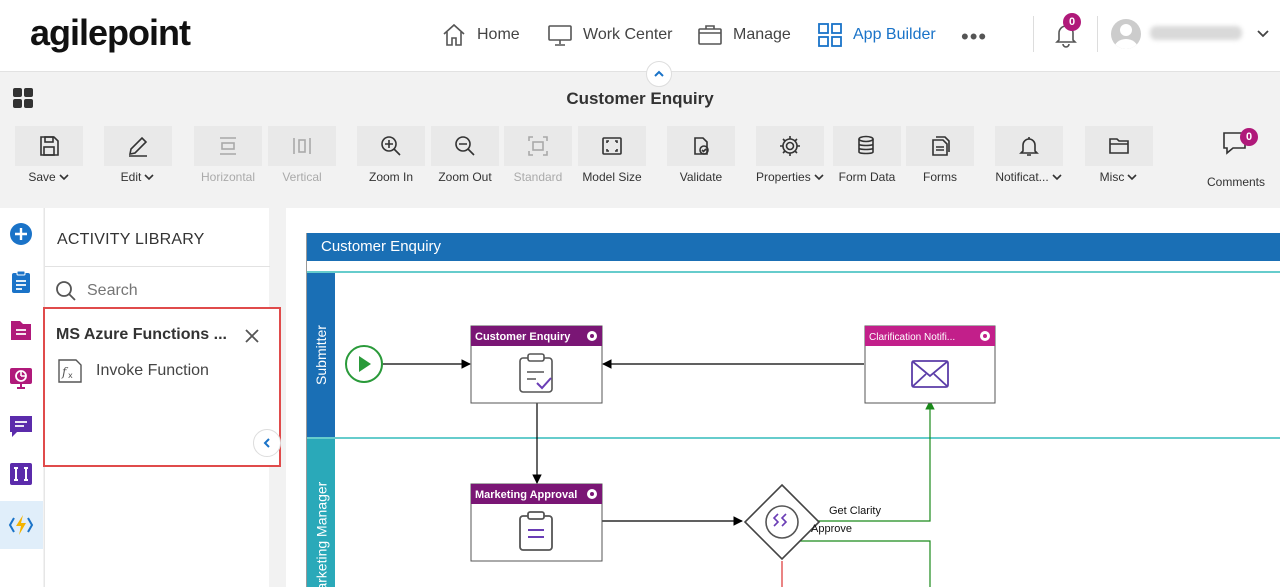 This screenshot has width=1280, height=587. I want to click on flow-get-clarity, so click(876, 461).